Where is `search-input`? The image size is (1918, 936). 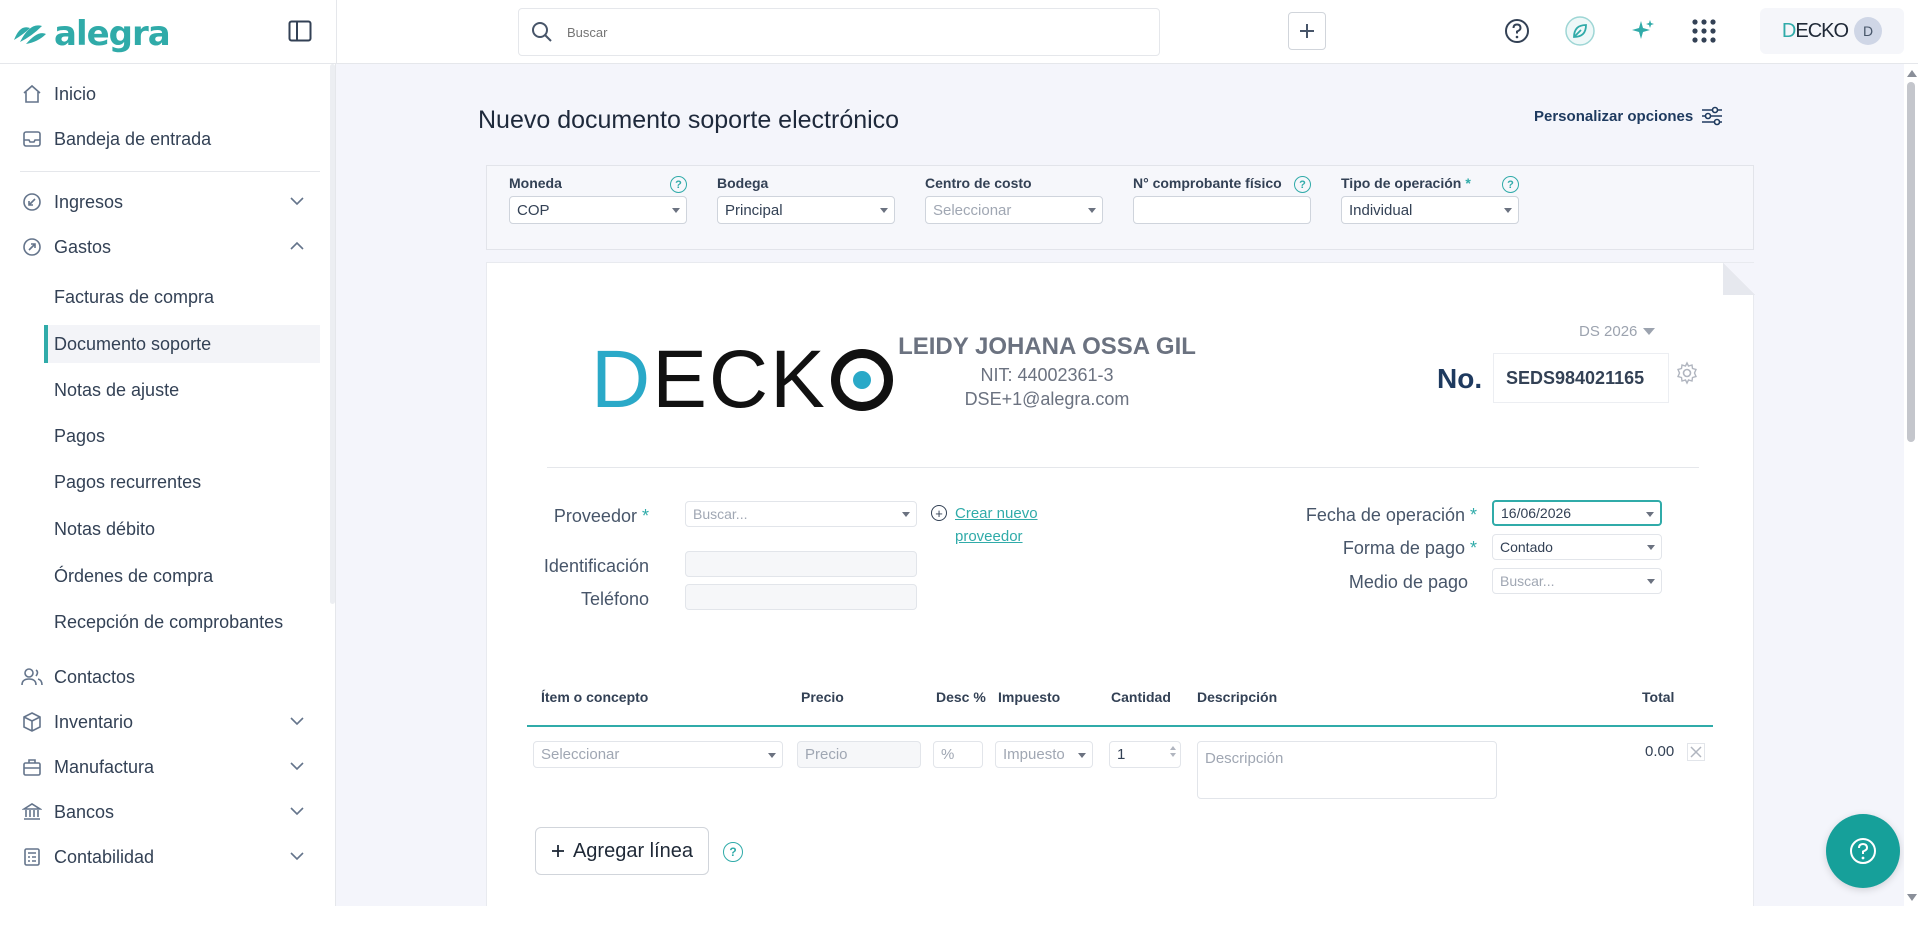
search-input is located at coordinates (847, 32).